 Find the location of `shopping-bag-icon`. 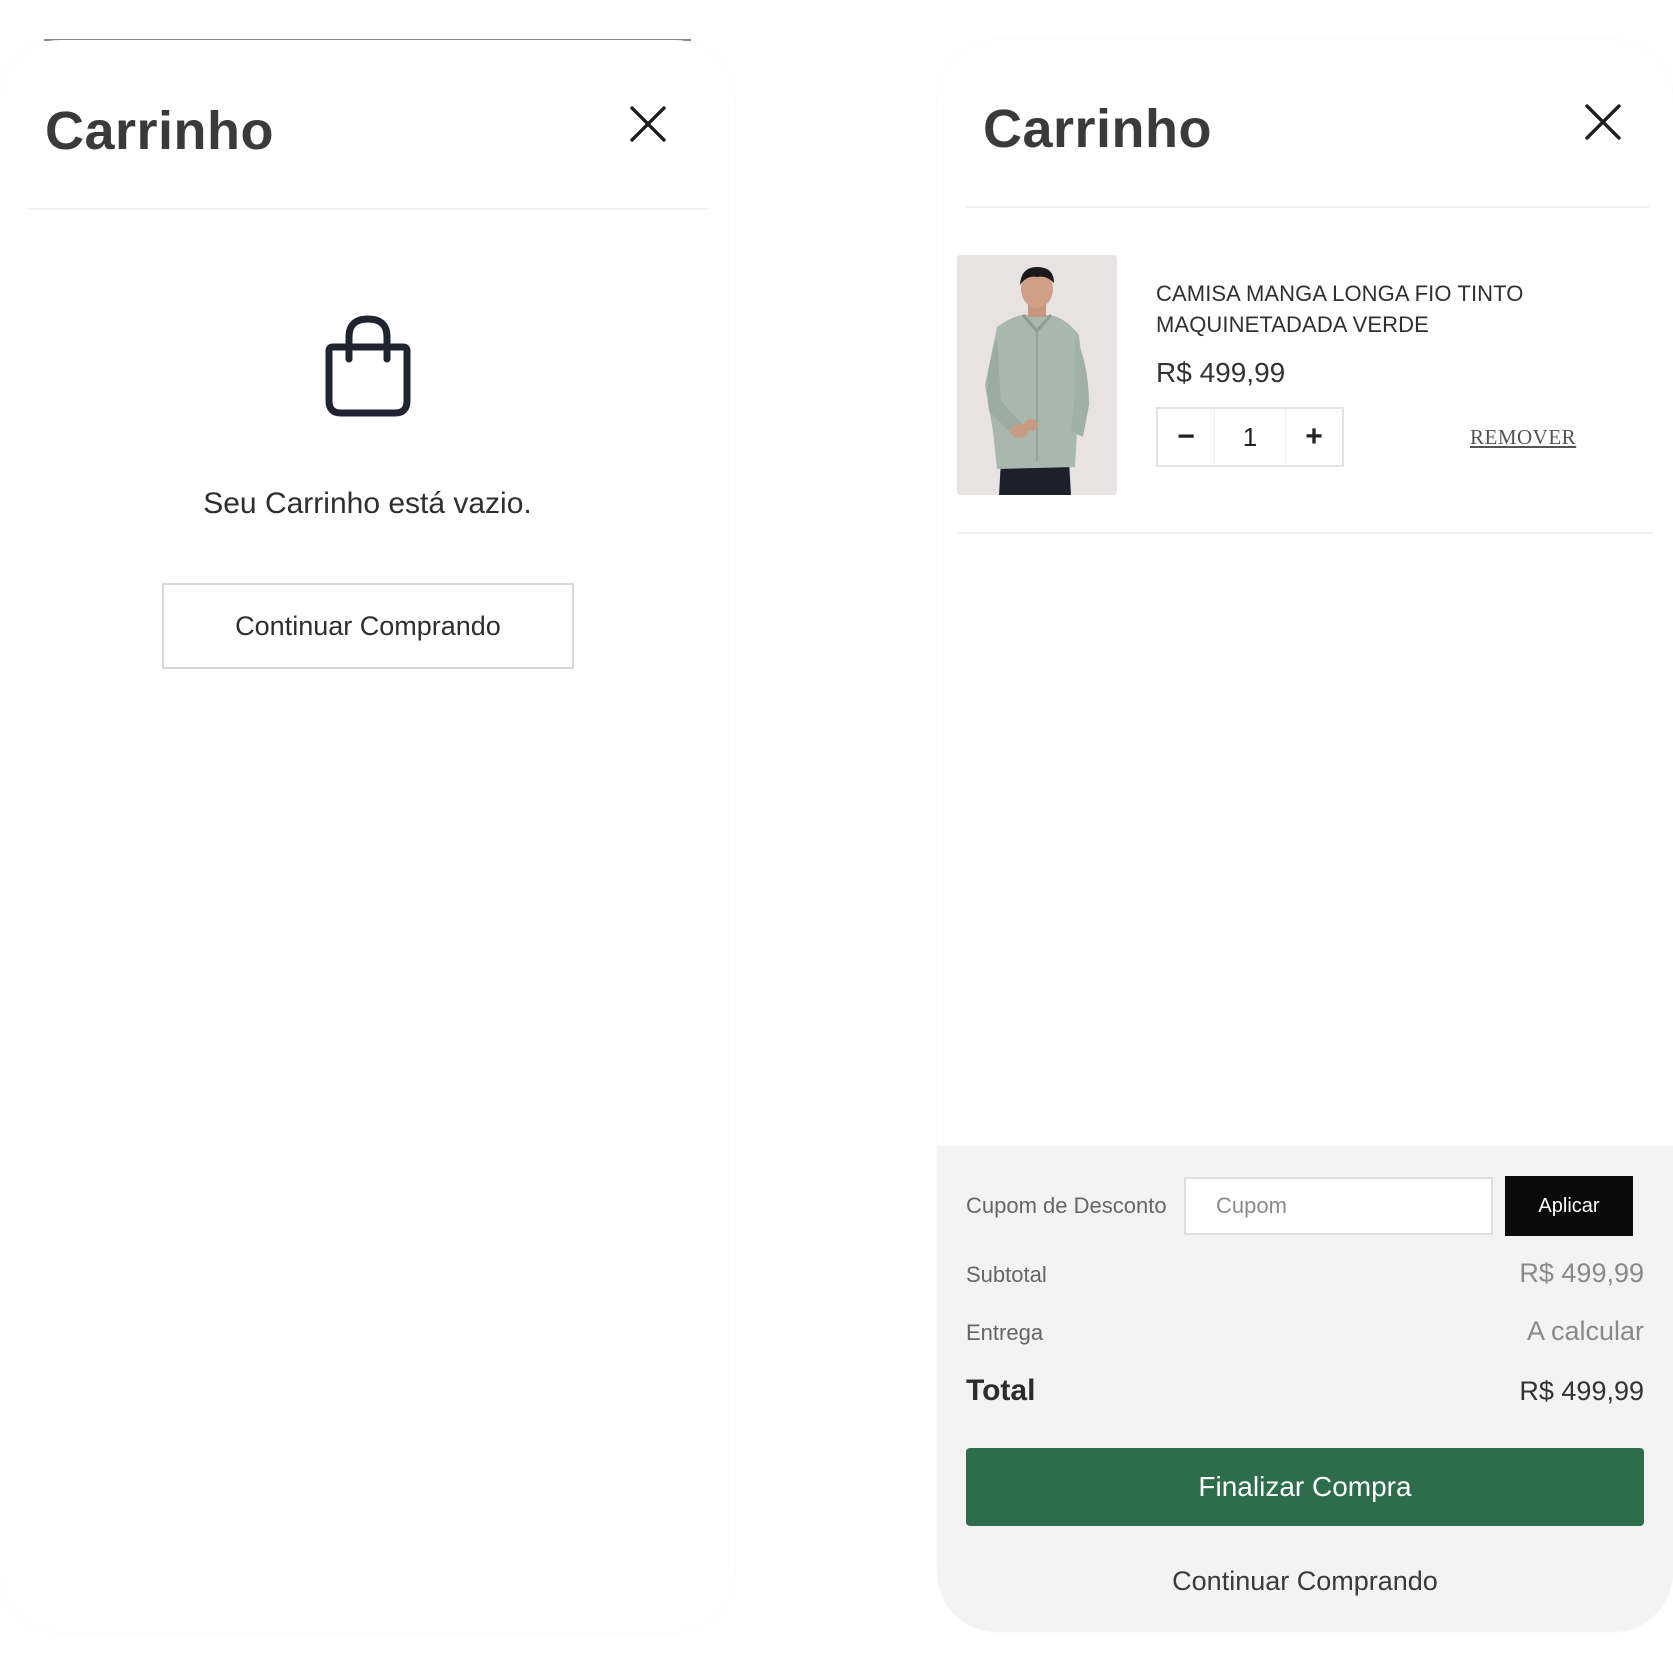

shopping-bag-icon is located at coordinates (368, 366).